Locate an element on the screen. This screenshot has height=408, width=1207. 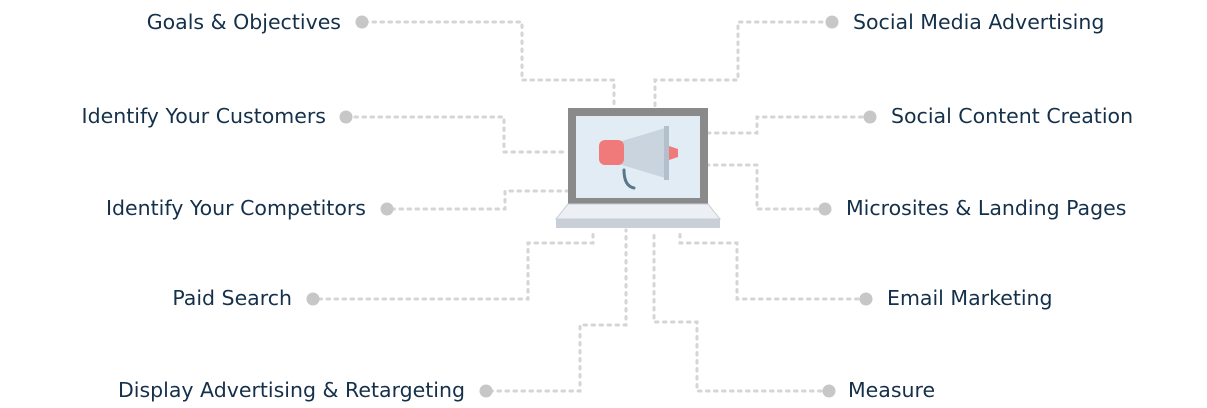
laptop-megaphone-icon is located at coordinates (638, 168).